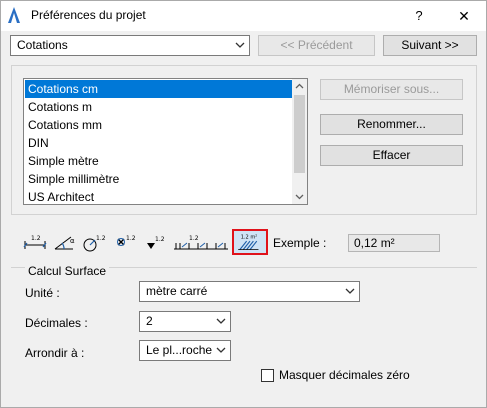  What do you see at coordinates (249, 291) in the screenshot?
I see `unit-select: mètre carré` at bounding box center [249, 291].